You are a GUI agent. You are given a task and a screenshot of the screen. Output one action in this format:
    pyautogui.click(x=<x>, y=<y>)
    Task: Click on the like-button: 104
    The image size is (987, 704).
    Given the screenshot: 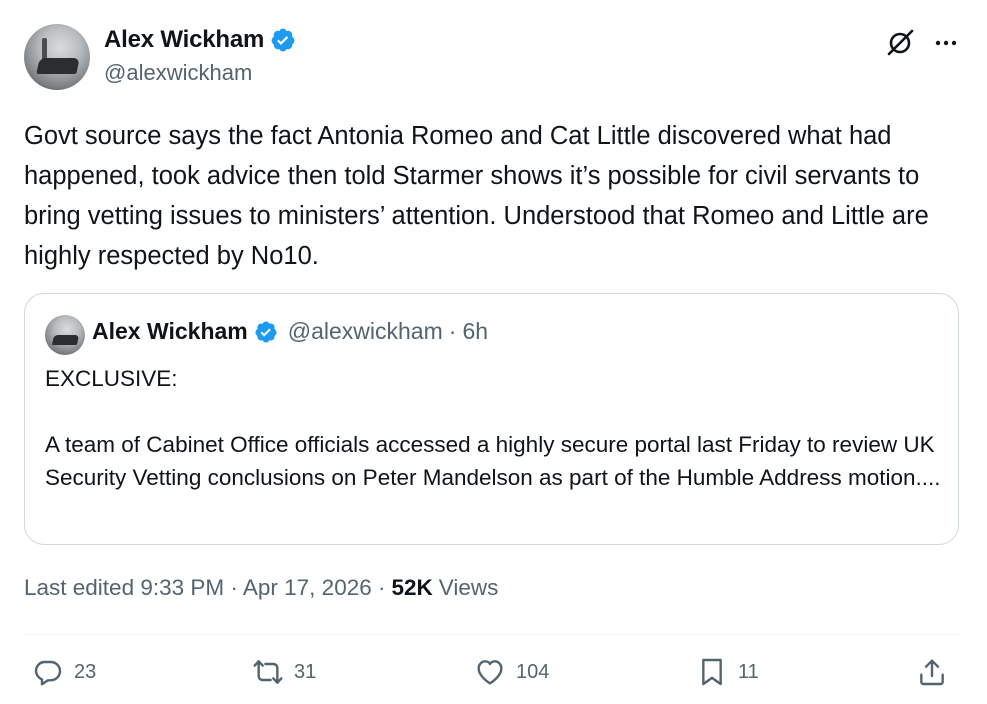 What is the action you would take?
    pyautogui.click(x=511, y=672)
    